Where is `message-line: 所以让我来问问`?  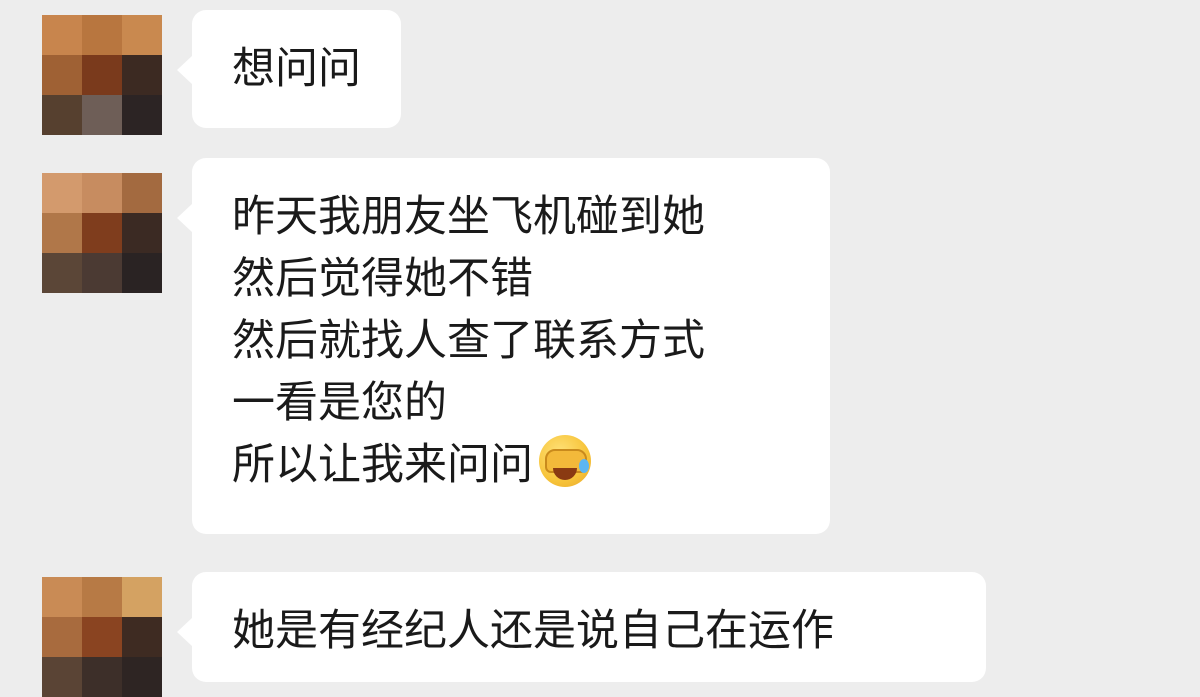
message-line: 所以让我来问问 is located at coordinates (511, 465).